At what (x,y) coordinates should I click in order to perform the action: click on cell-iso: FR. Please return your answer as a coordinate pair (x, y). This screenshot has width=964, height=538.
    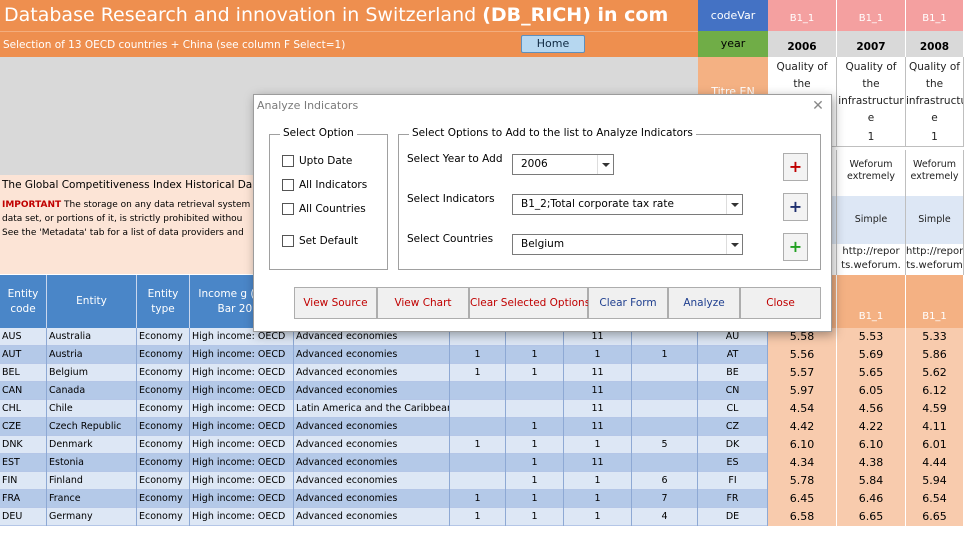
    Looking at the image, I should click on (733, 499).